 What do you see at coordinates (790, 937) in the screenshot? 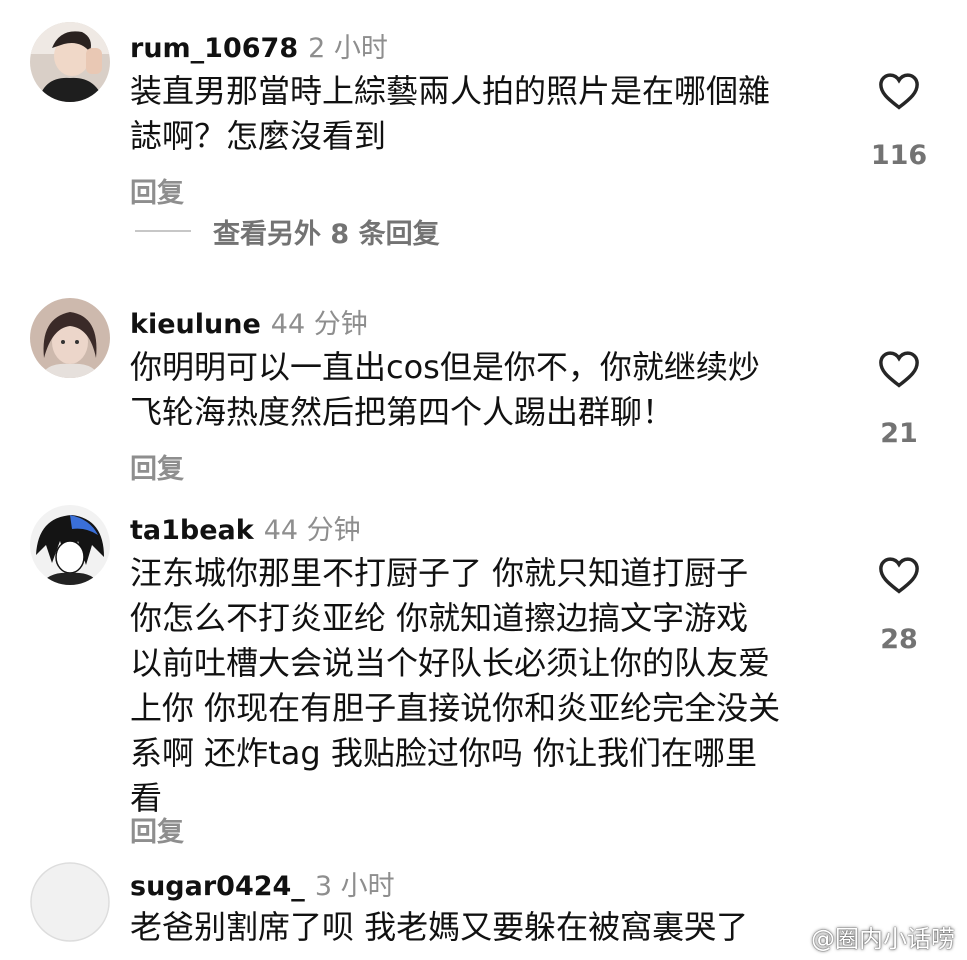
I see `weibo-icon` at bounding box center [790, 937].